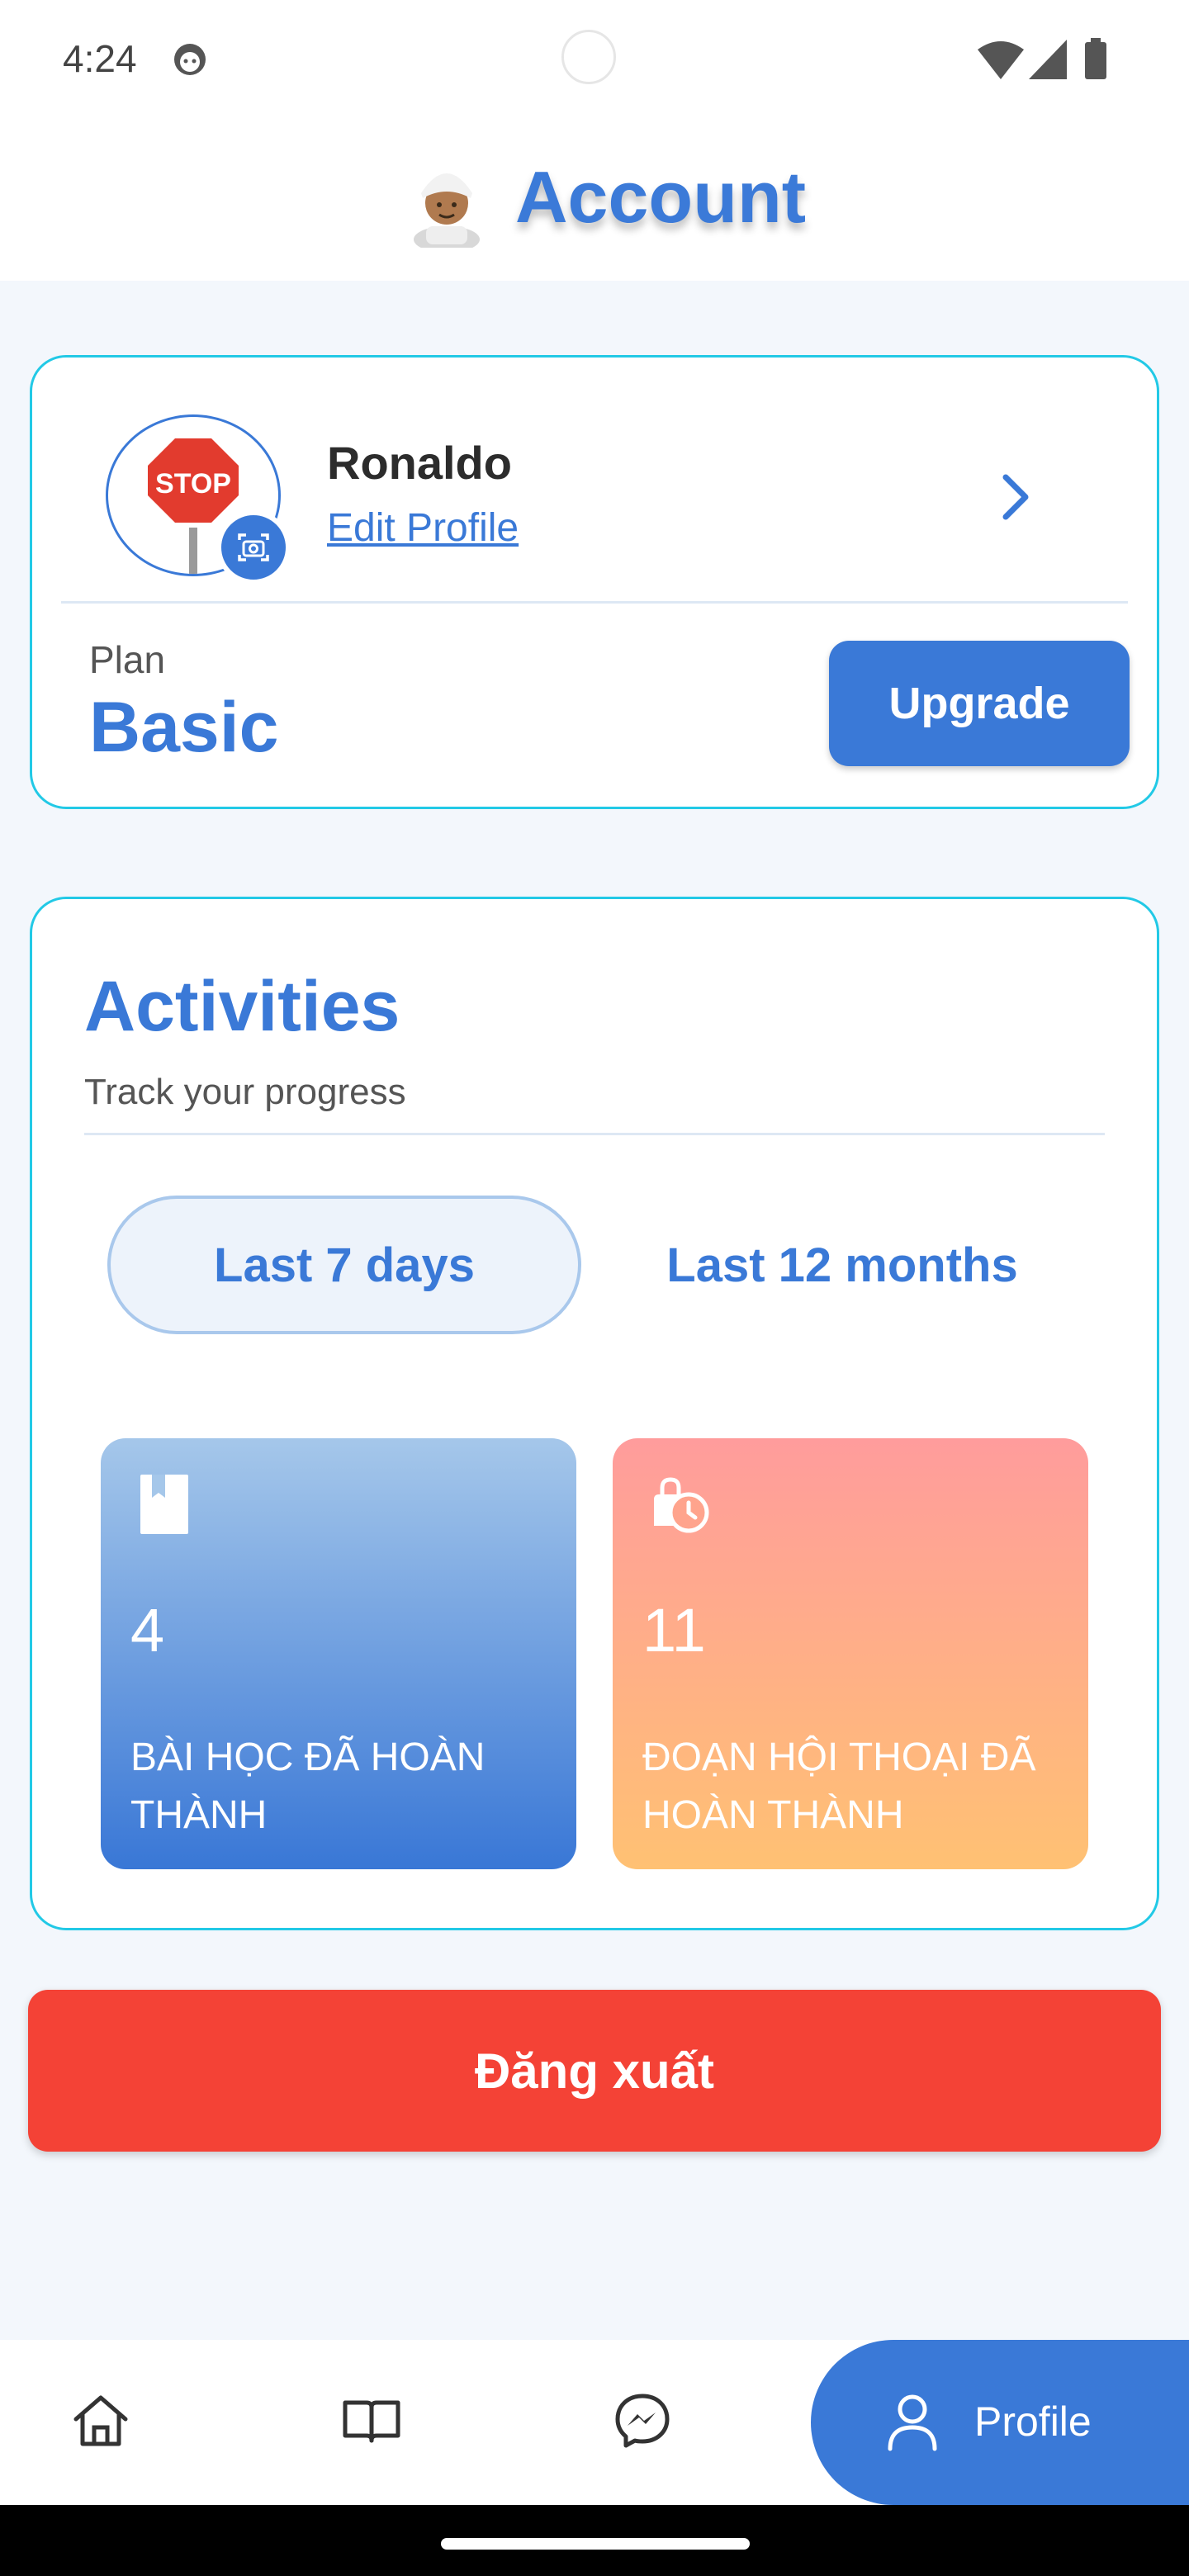  Describe the element at coordinates (100, 58) in the screenshot. I see `status-time: 4:24` at that location.